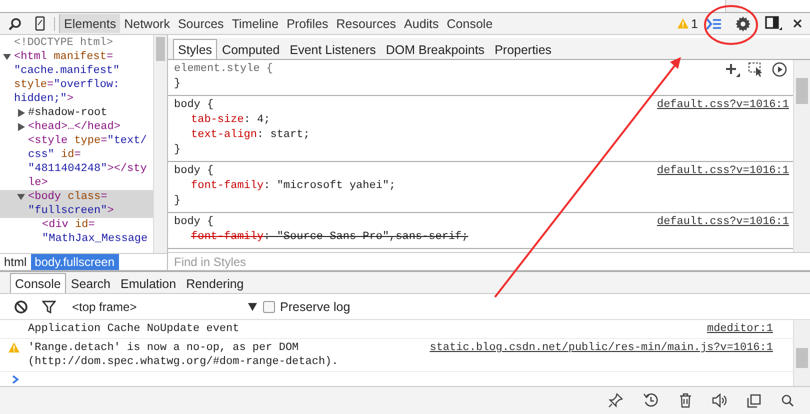 The width and height of the screenshot is (810, 414). I want to click on console-drawer-icon, so click(714, 24).